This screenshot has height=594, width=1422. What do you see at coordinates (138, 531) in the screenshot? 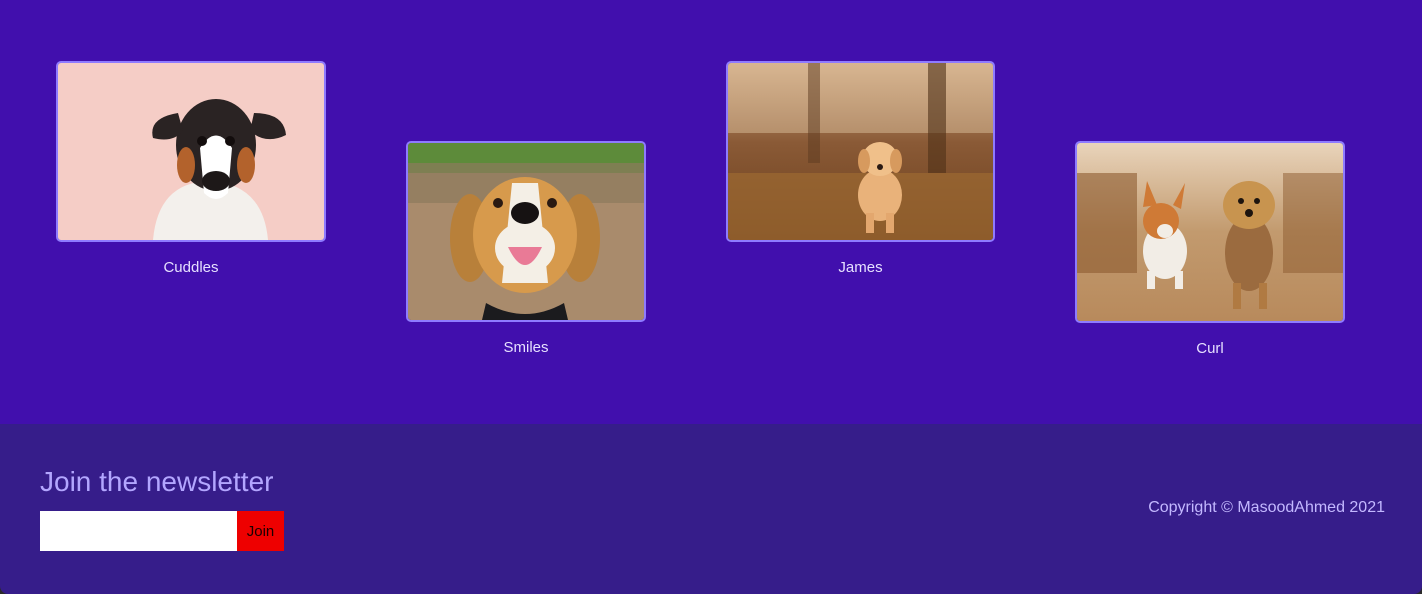
I see `newsletter-email-input` at bounding box center [138, 531].